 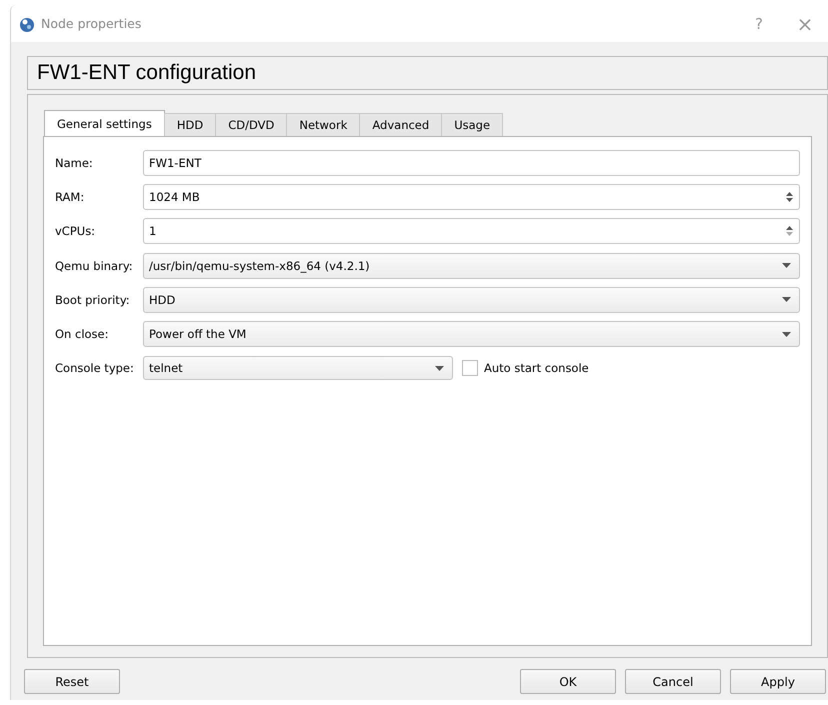 What do you see at coordinates (70, 197) in the screenshot?
I see `field-label: RAM:` at bounding box center [70, 197].